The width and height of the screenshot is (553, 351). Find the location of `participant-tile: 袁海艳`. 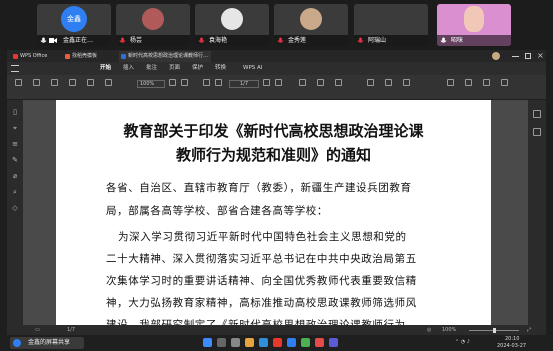

participant-tile: 袁海艳 is located at coordinates (232, 25).